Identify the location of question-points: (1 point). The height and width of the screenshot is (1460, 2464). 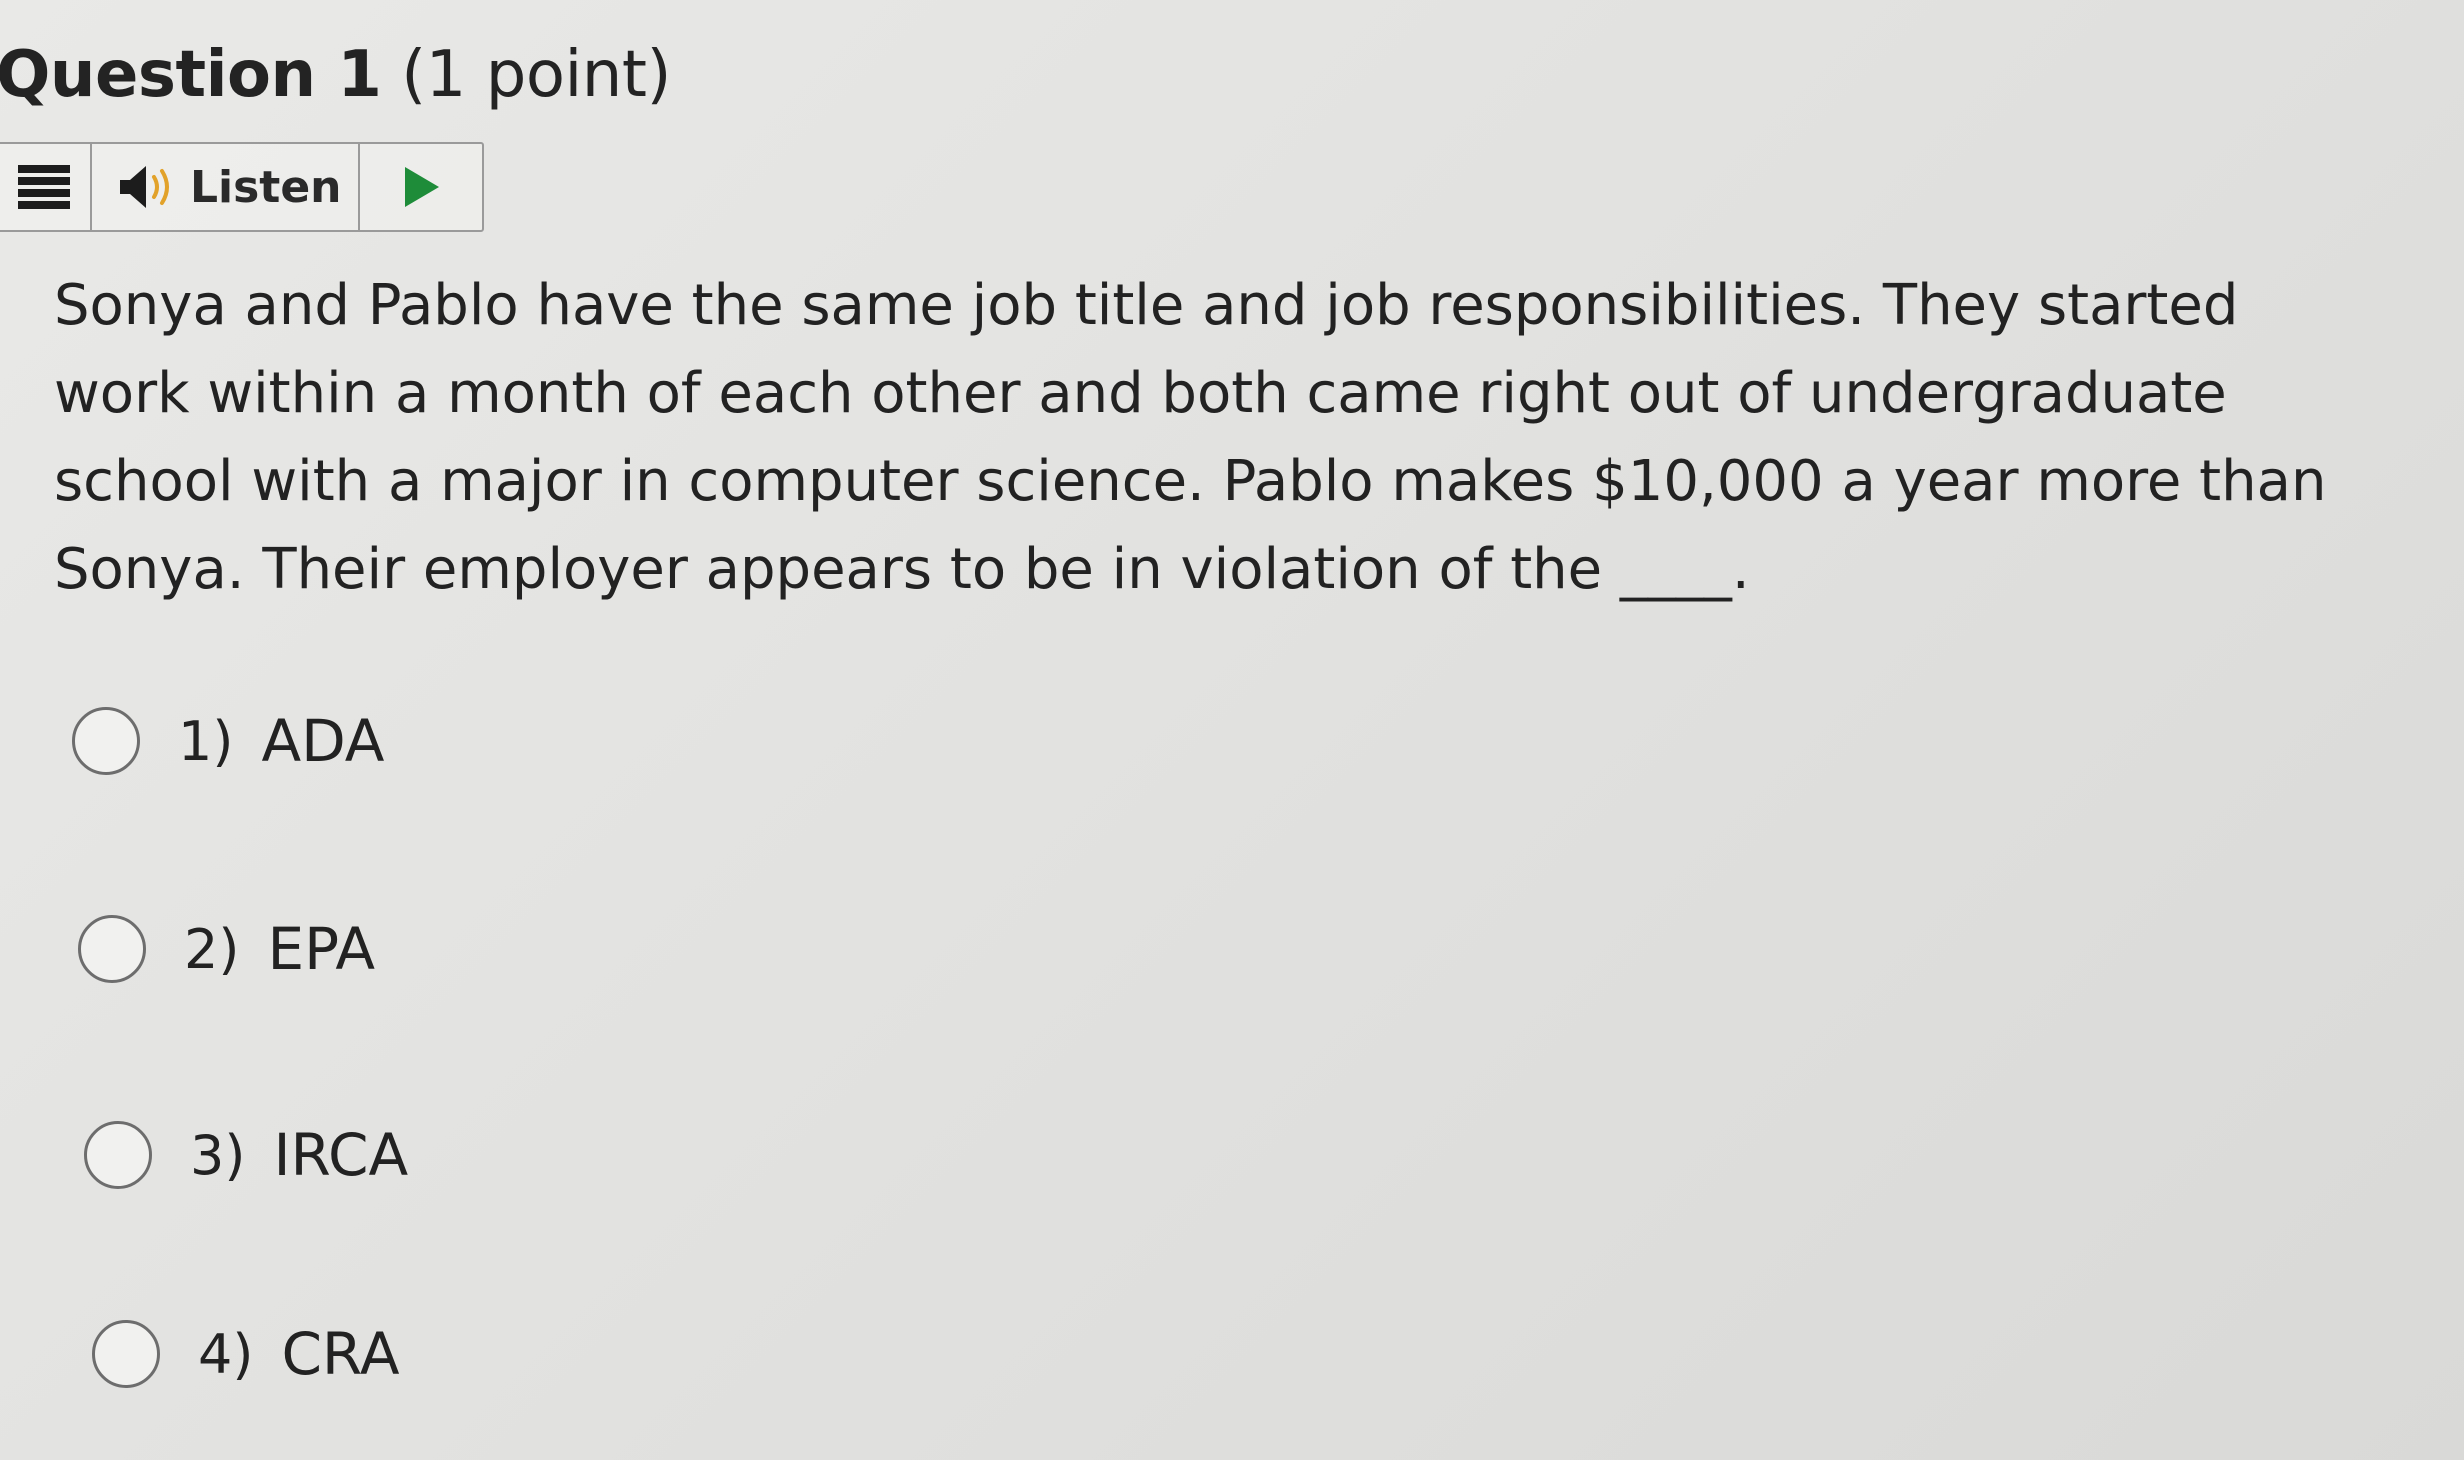
(536, 75).